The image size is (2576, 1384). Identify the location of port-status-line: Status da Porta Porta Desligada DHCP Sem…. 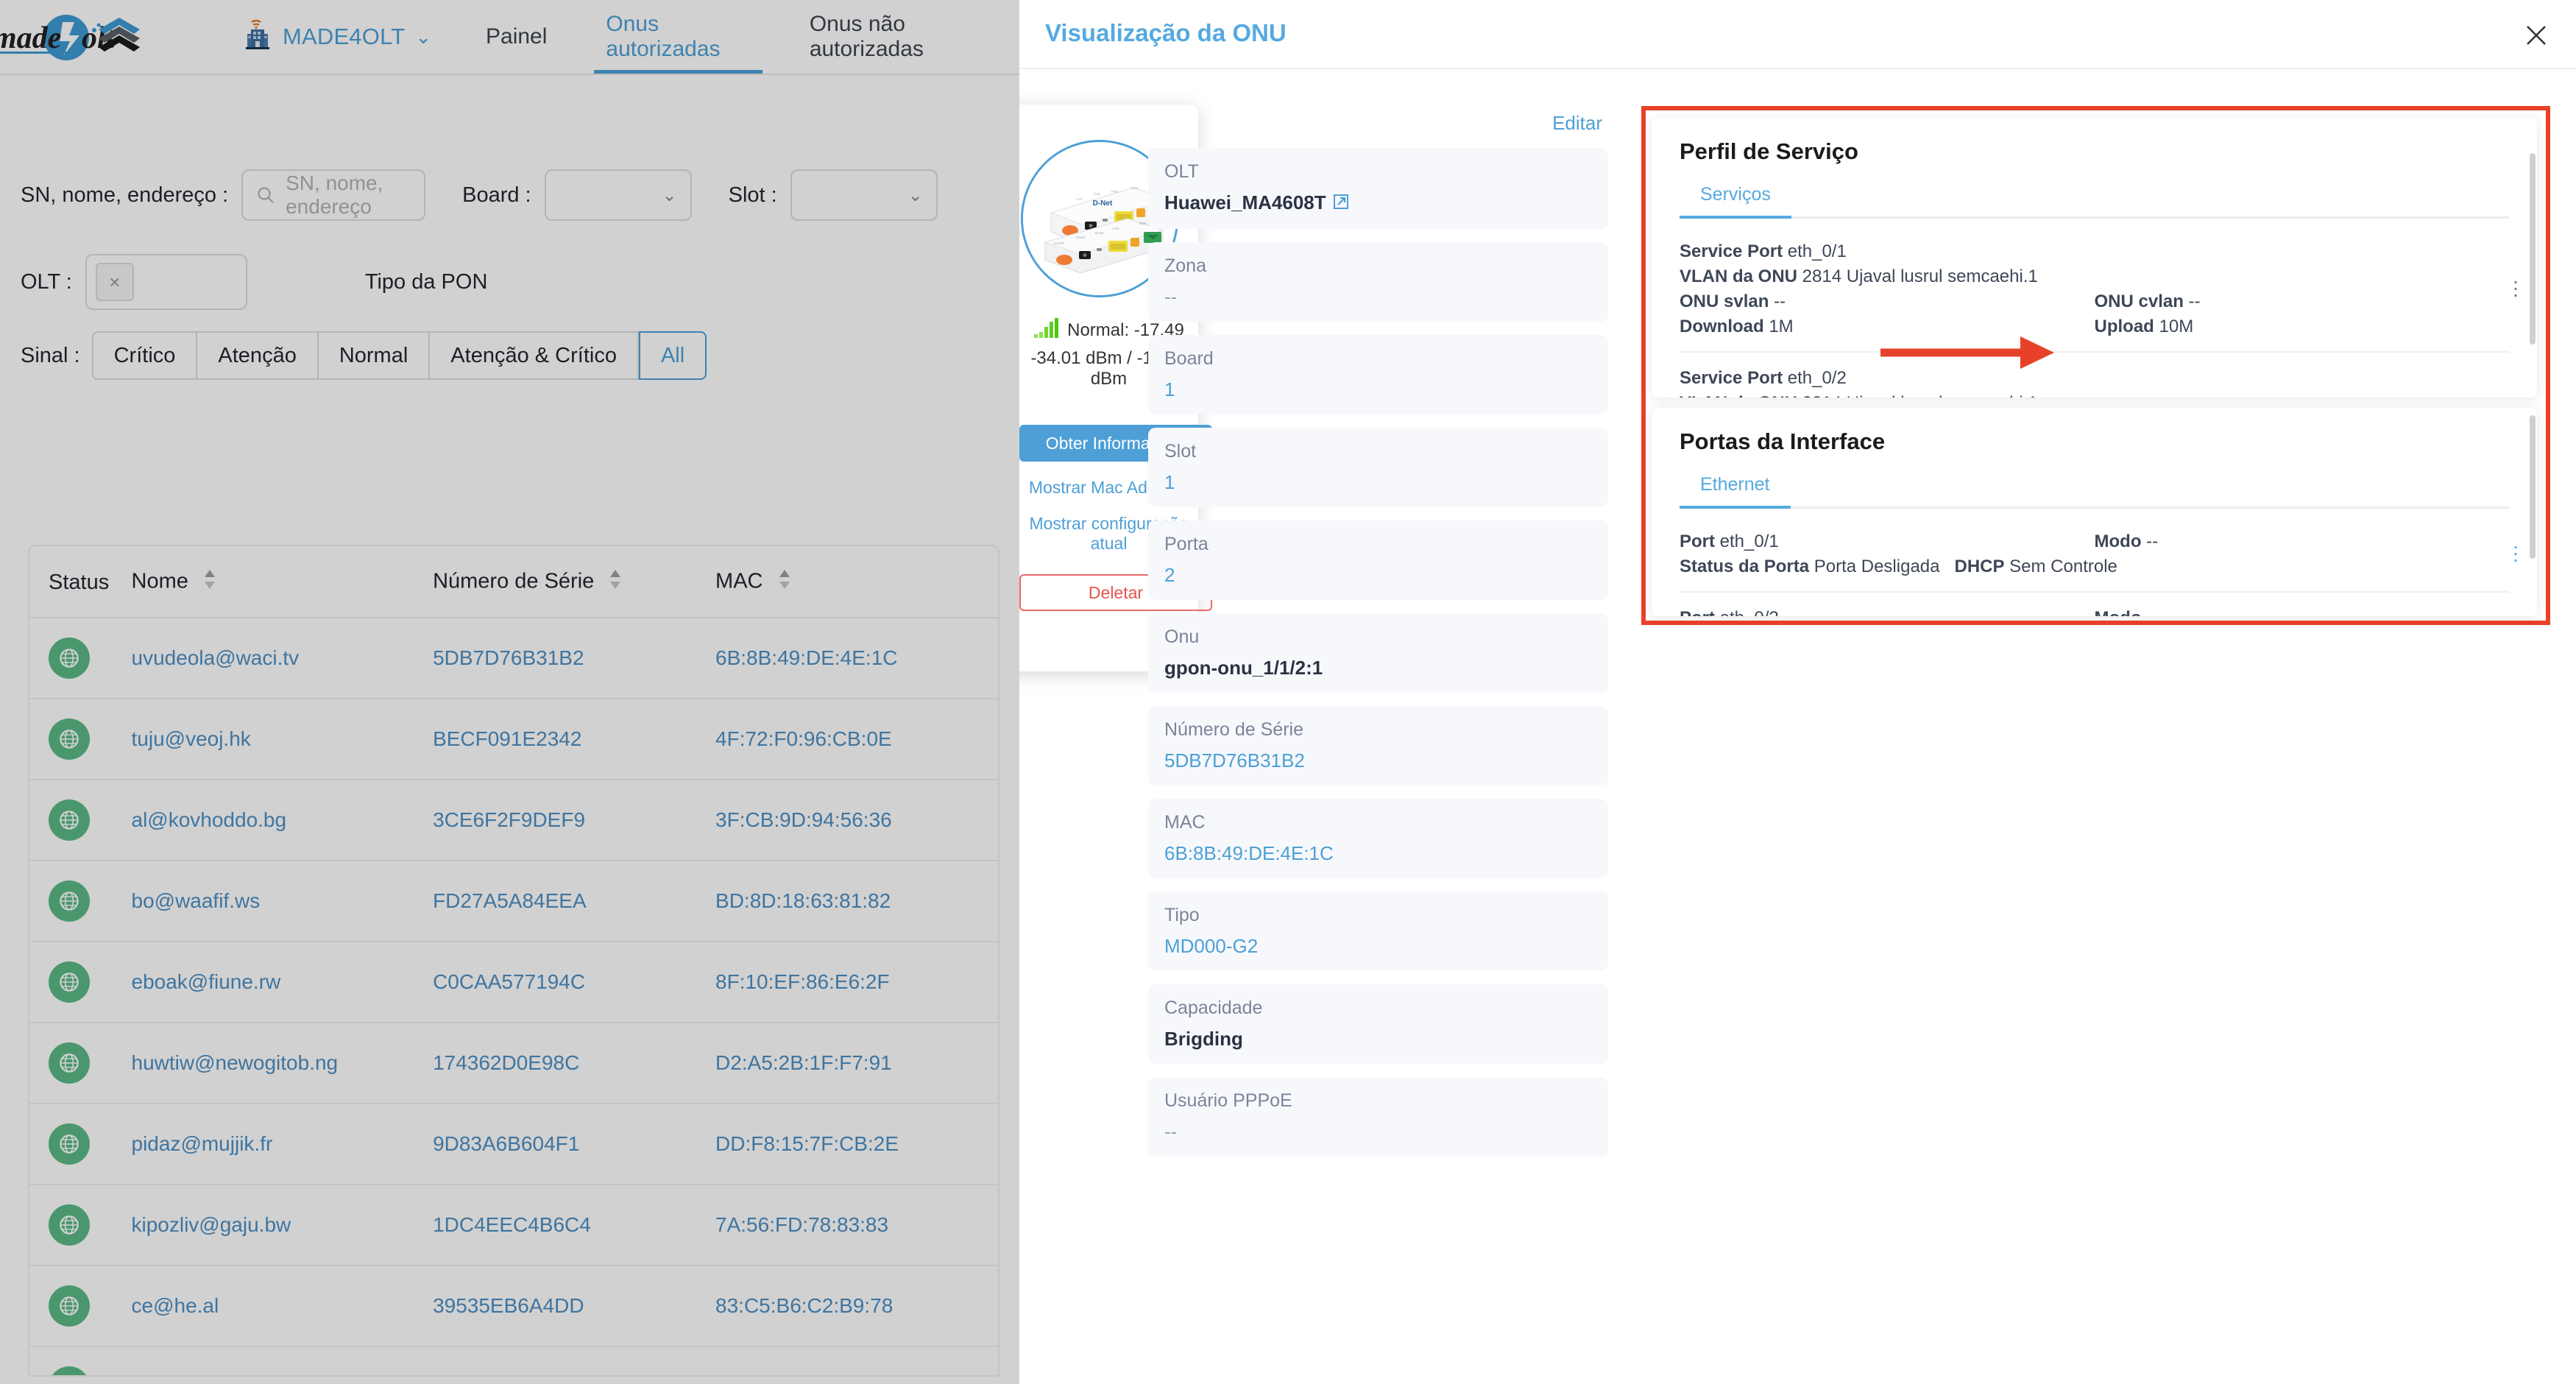
(1898, 567).